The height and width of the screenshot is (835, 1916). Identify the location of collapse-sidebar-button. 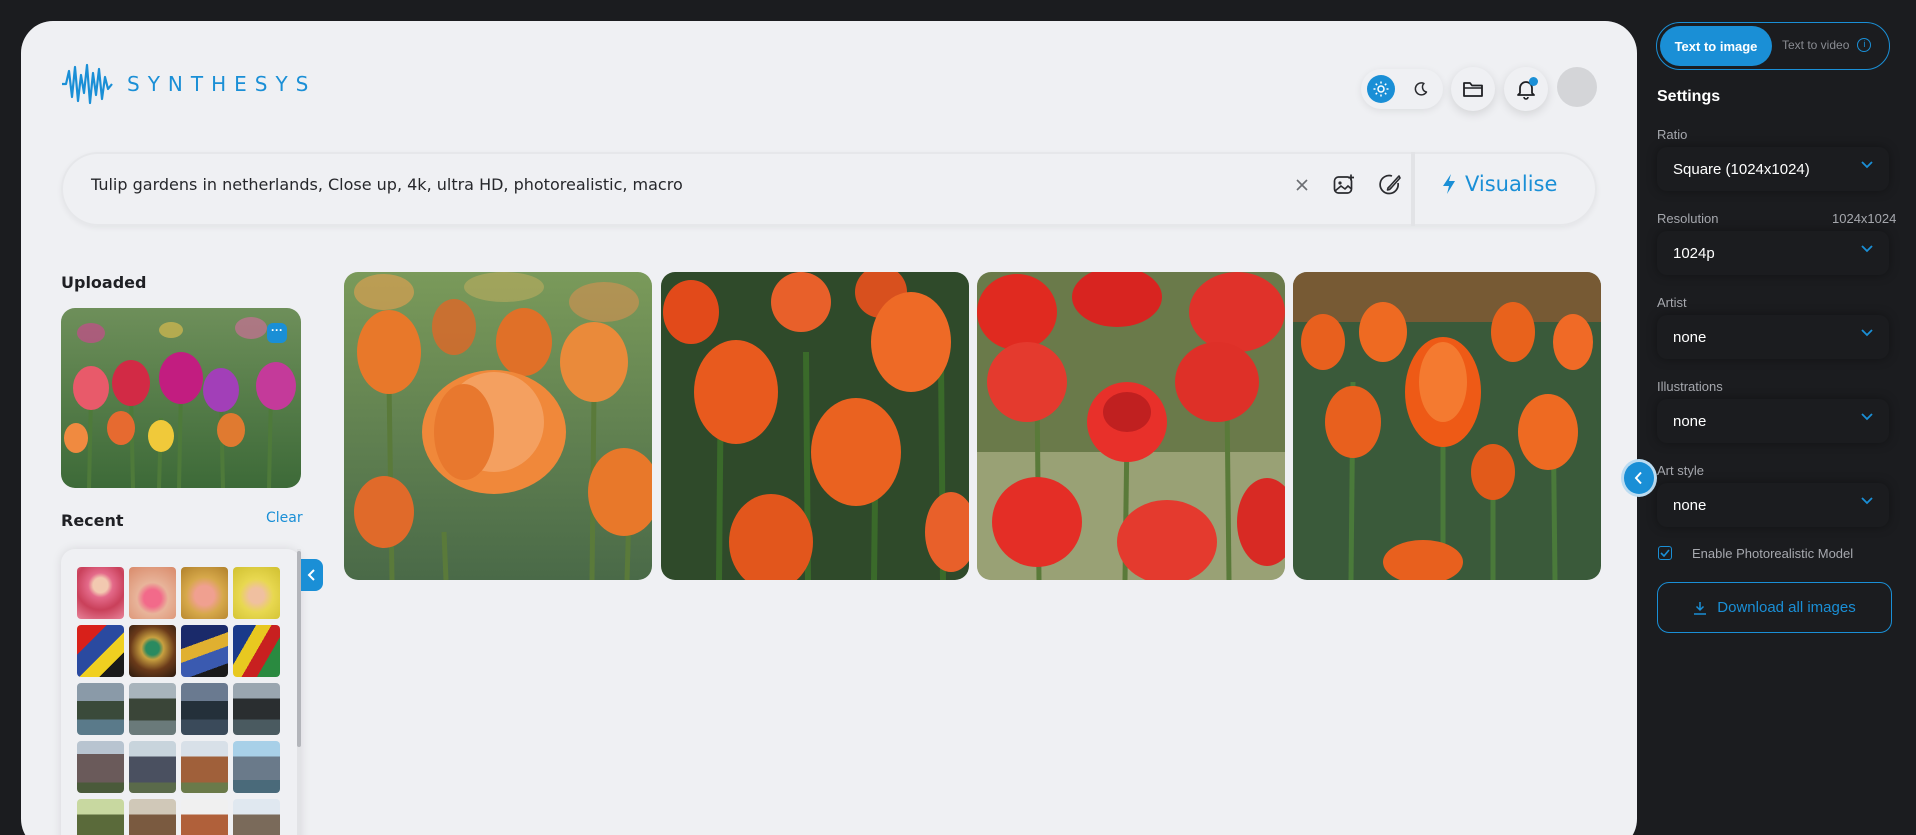
(312, 575).